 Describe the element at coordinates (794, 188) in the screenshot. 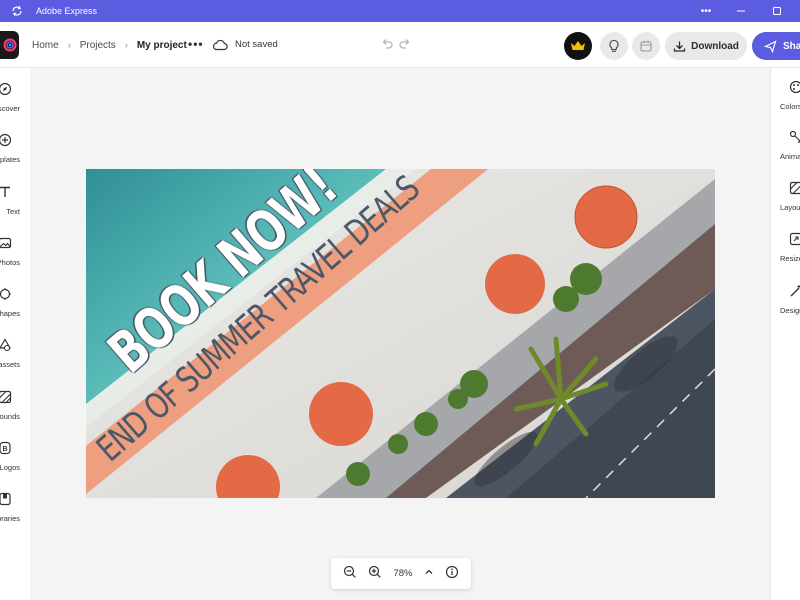

I see `layout-icon` at that location.